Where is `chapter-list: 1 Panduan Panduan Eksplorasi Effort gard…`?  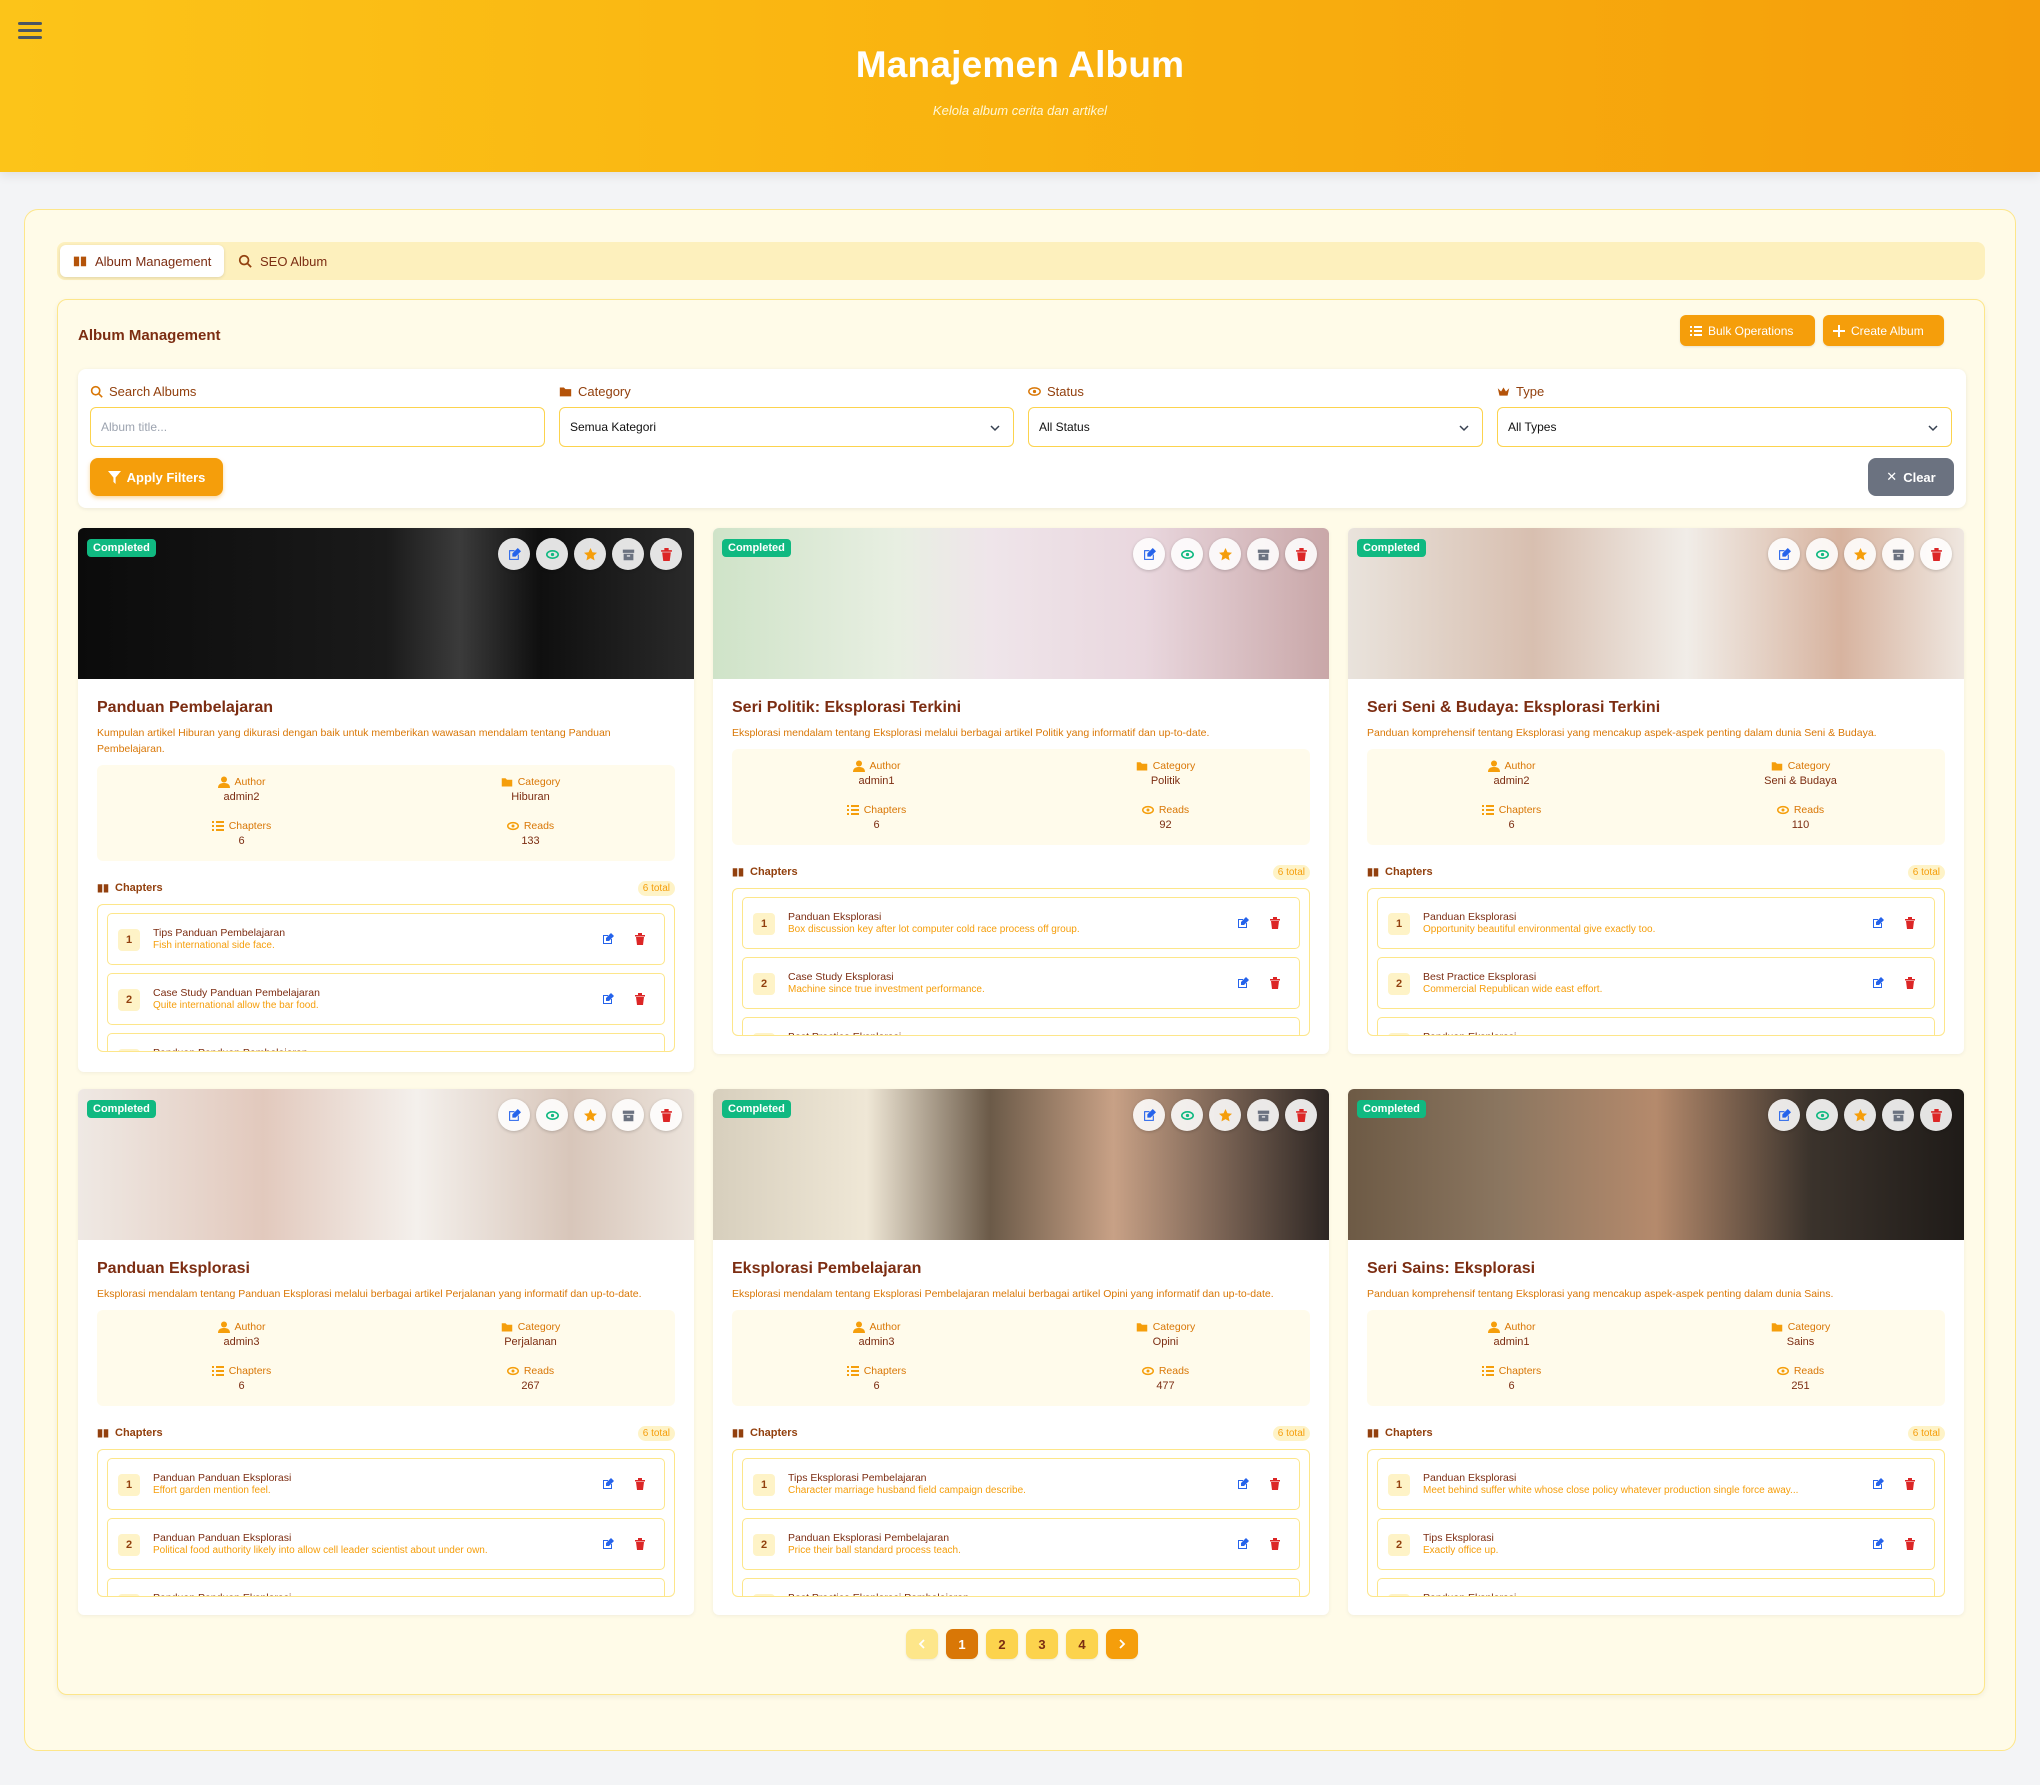
chapter-list: 1 Panduan Panduan Eksplorasi Effort gard… is located at coordinates (386, 1523).